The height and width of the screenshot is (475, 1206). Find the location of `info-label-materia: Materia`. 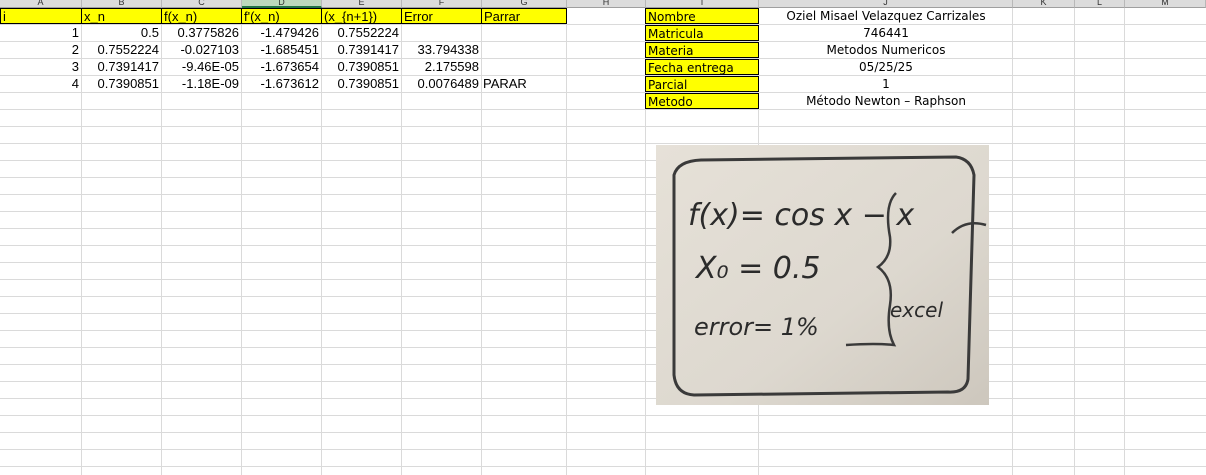

info-label-materia: Materia is located at coordinates (702, 50).